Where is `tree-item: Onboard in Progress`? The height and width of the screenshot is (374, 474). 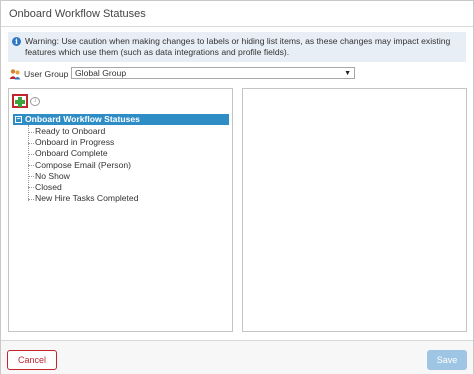
tree-item: Onboard in Progress is located at coordinates (83, 142).